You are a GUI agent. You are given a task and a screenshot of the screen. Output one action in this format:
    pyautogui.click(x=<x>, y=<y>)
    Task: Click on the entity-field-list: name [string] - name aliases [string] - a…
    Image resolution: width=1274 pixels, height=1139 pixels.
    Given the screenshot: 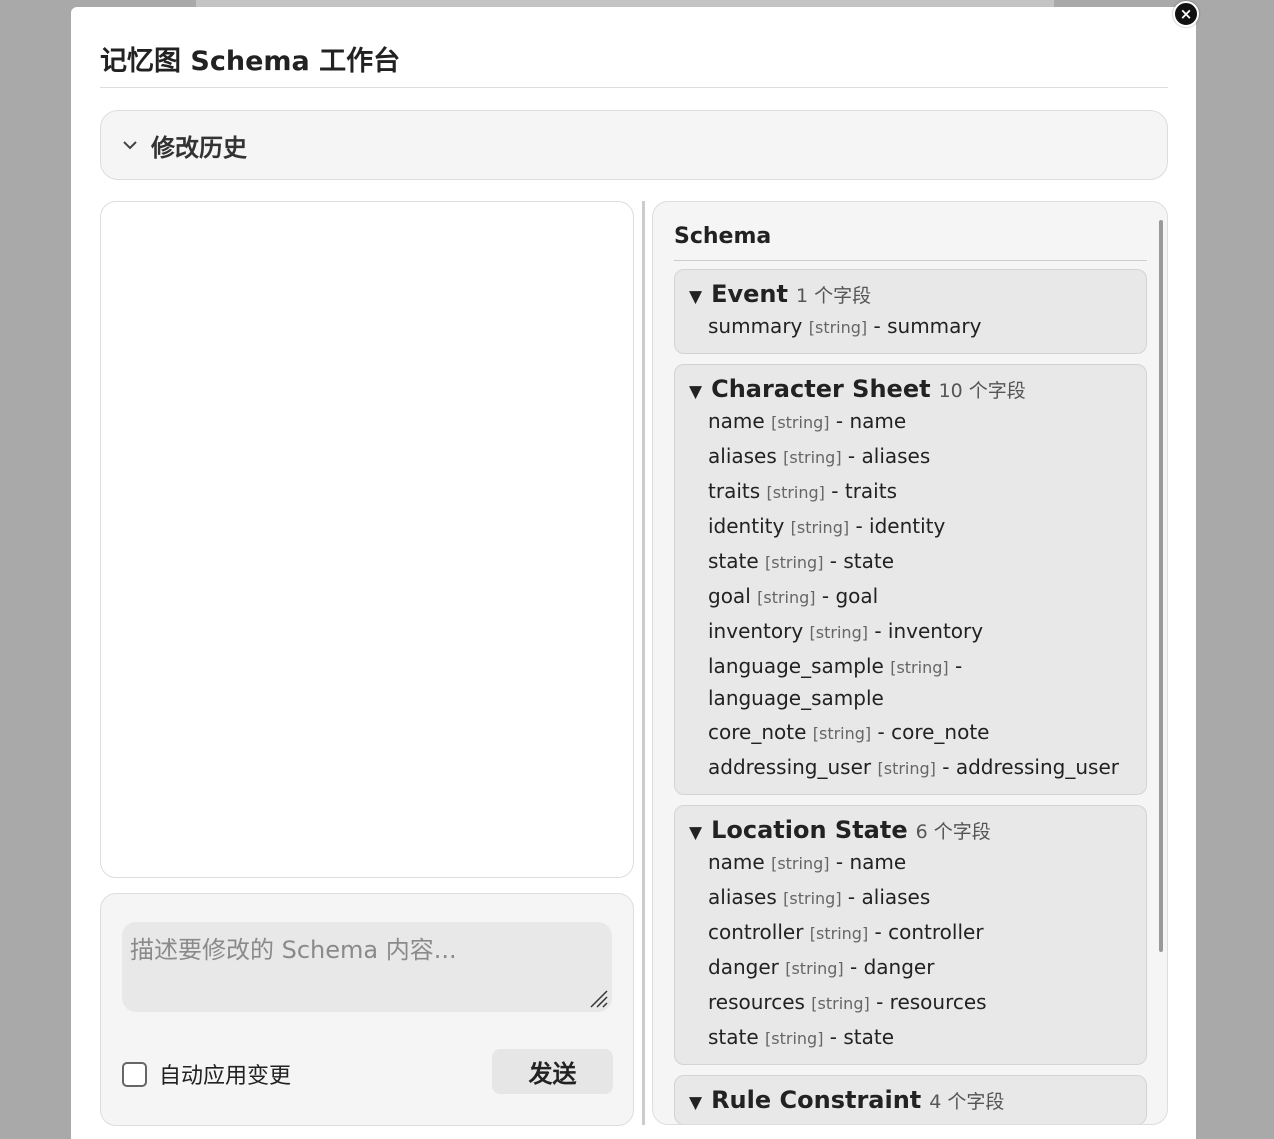 What is the action you would take?
    pyautogui.click(x=911, y=595)
    